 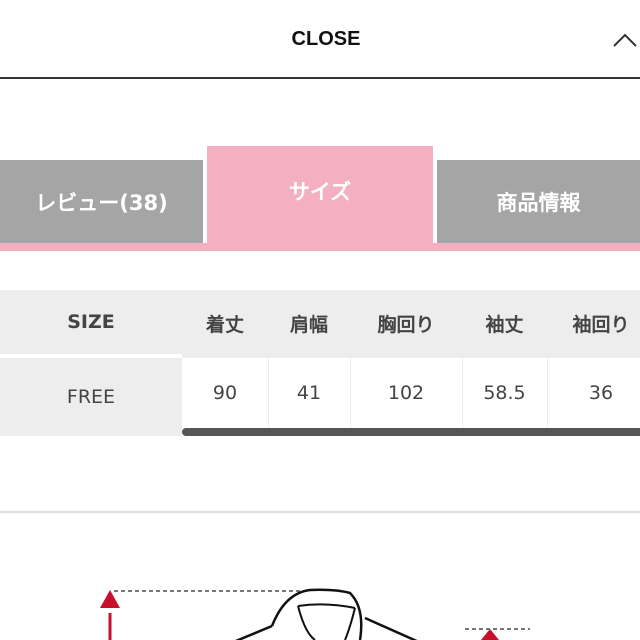 I want to click on tab-product-info: 商品情報, so click(x=538, y=201).